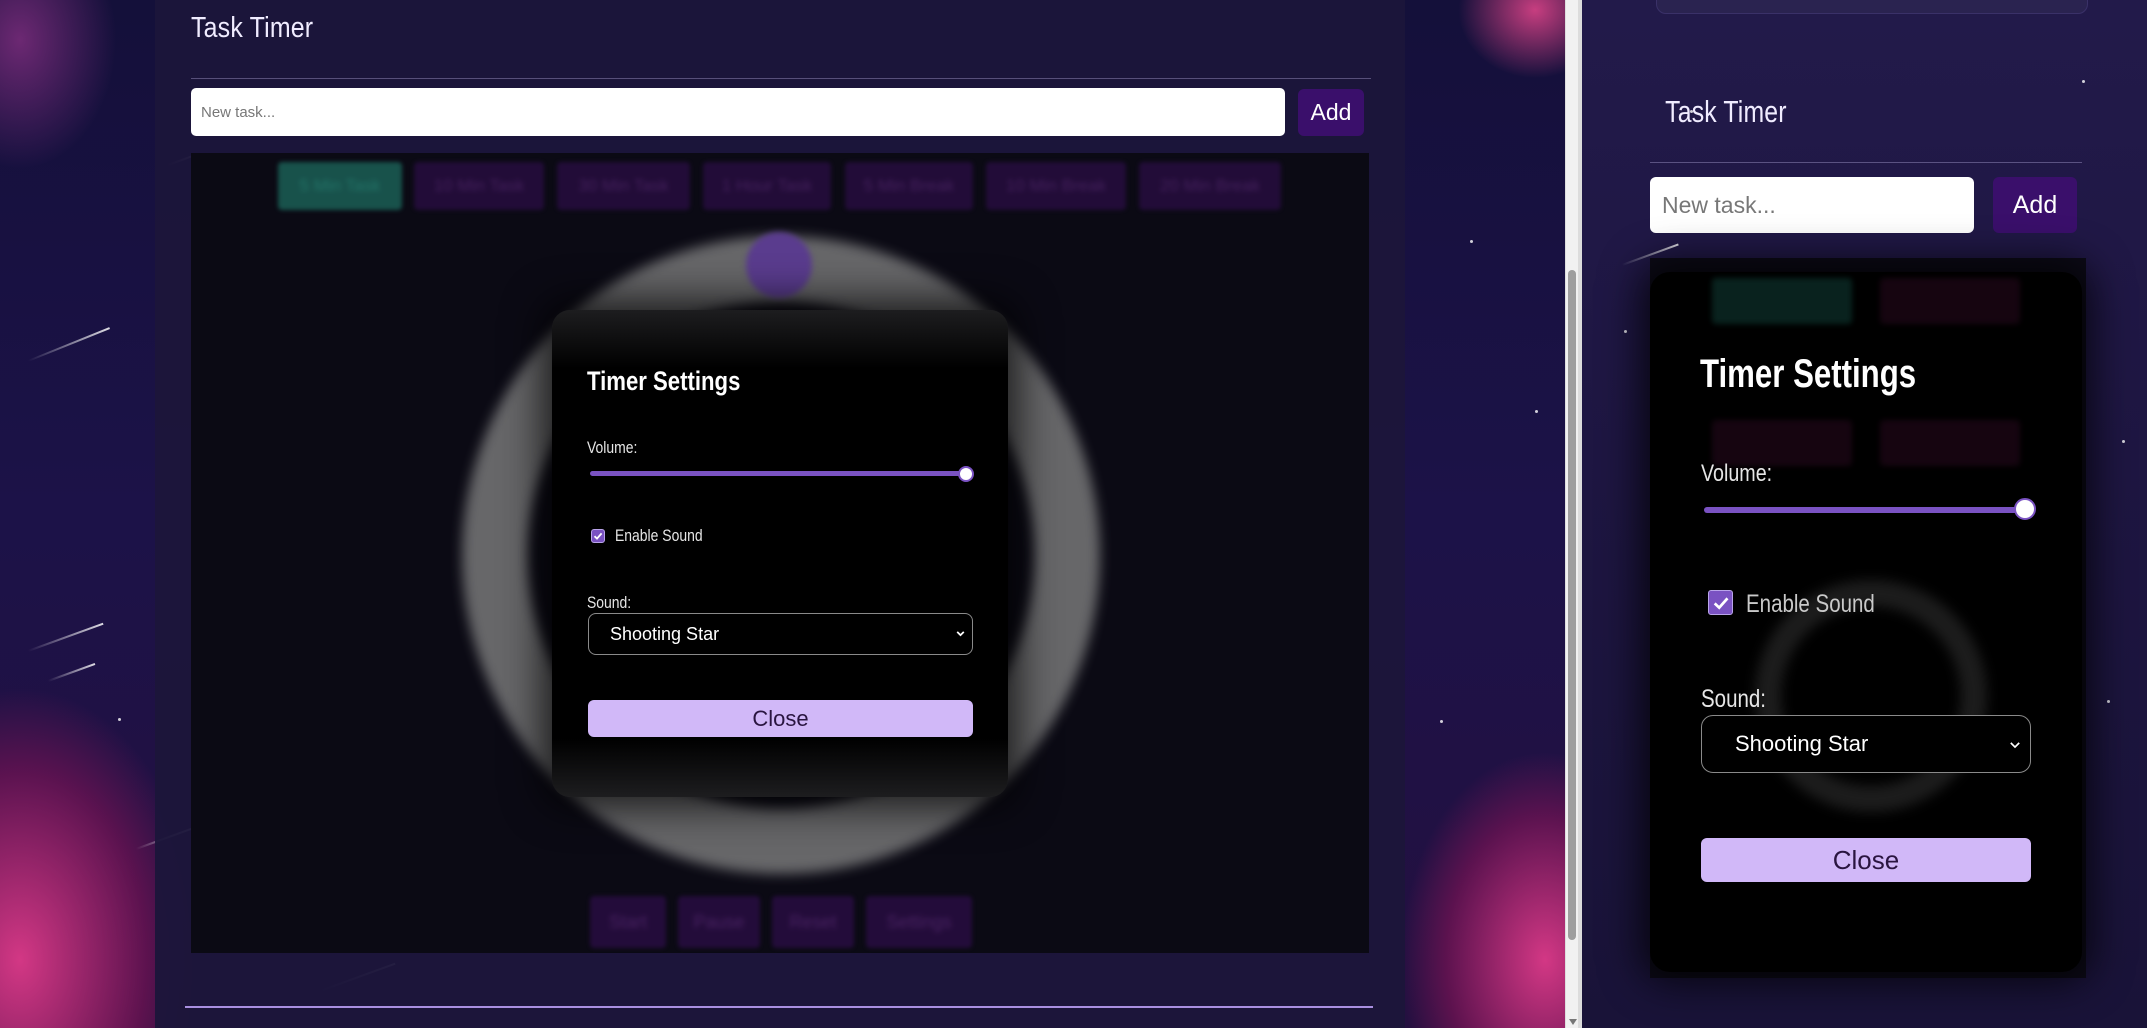 This screenshot has height=1028, width=2147. Describe the element at coordinates (779, 1007) in the screenshot. I see `footer-divider` at that location.